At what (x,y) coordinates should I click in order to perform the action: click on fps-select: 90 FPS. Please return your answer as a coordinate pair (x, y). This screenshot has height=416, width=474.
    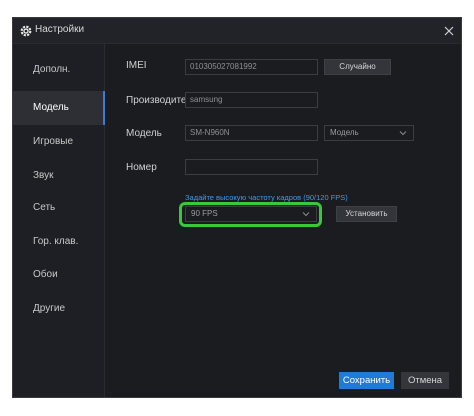
    Looking at the image, I should click on (251, 214).